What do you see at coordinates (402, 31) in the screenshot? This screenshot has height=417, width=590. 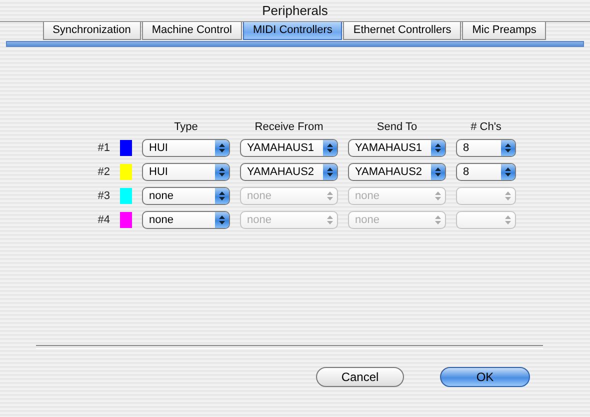 I see `tab: Ethernet Controllers` at bounding box center [402, 31].